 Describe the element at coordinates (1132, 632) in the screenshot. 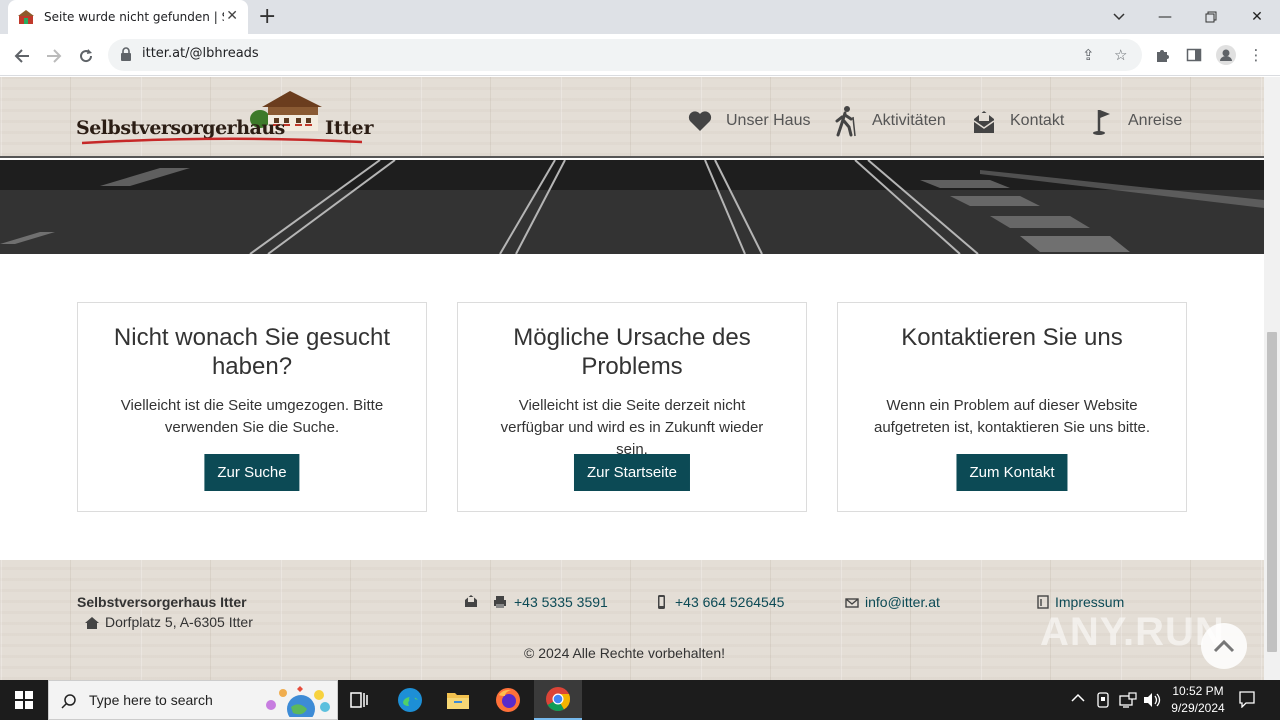

I see `anyrun-watermark: ANY.RUN` at that location.